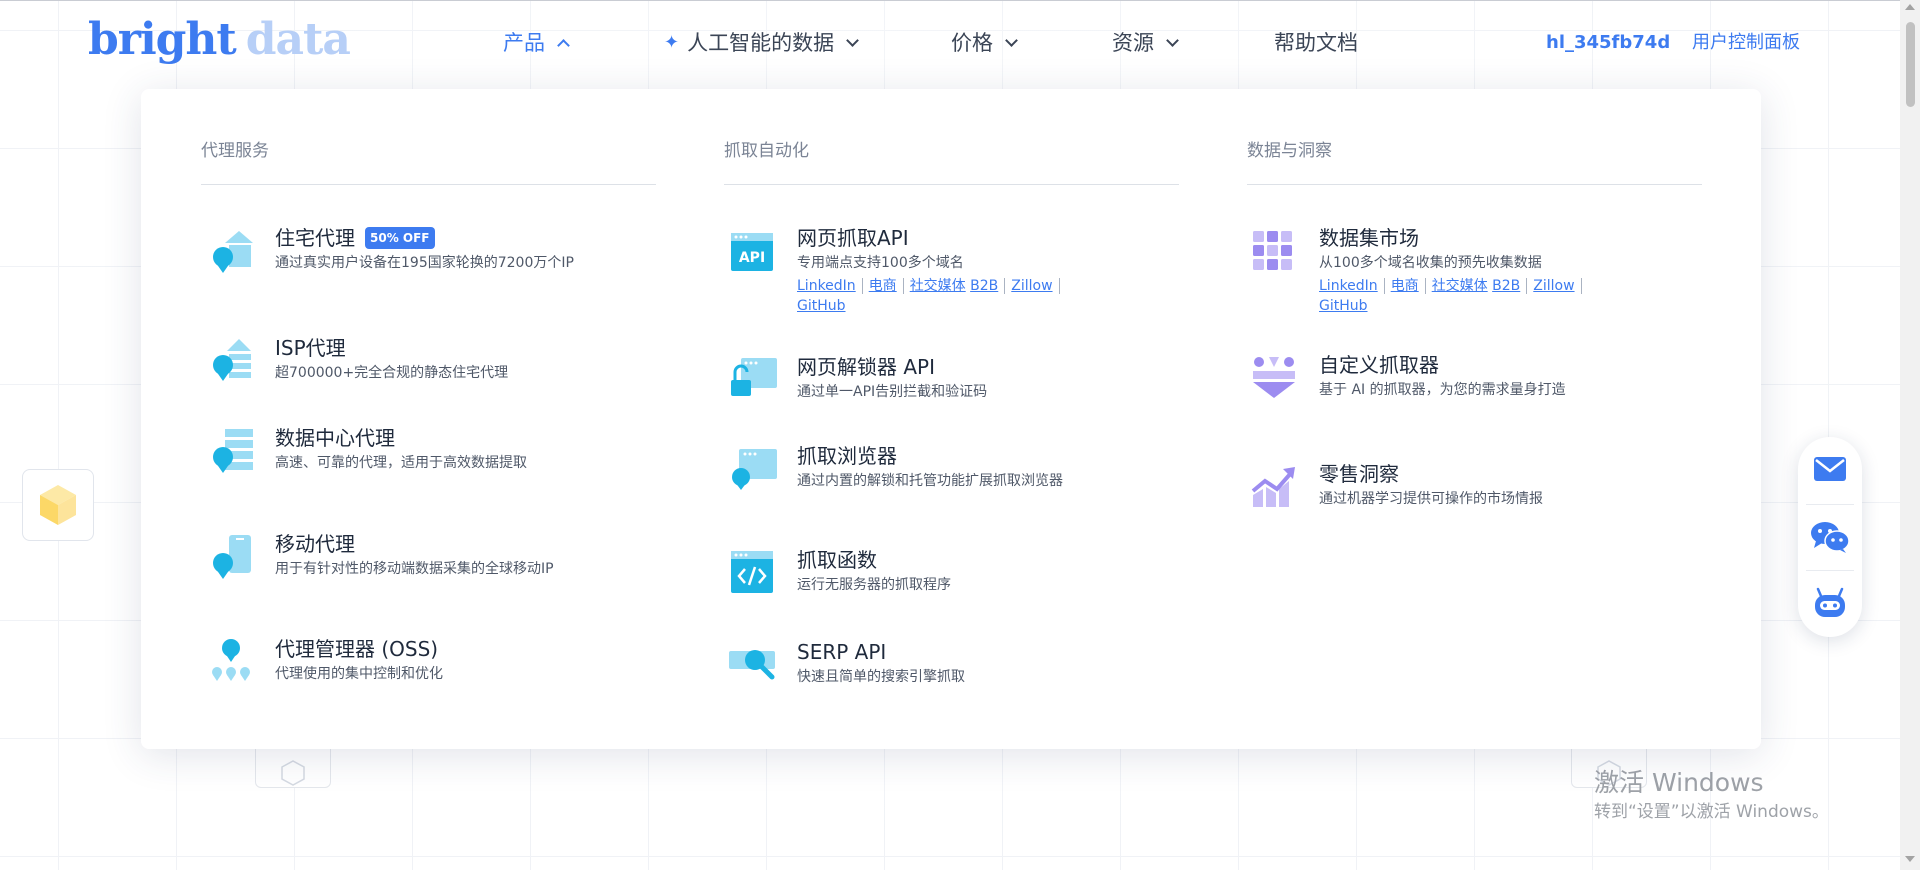  What do you see at coordinates (232, 557) in the screenshot?
I see `mobile-proxy-icon` at bounding box center [232, 557].